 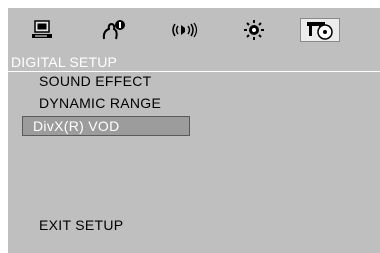 I want to click on tab-video, so click(x=254, y=30).